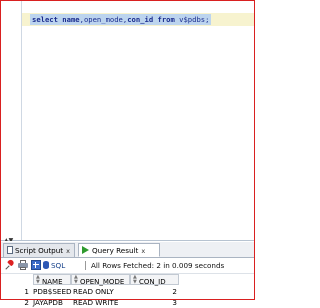 This screenshot has width=320, height=308. I want to click on column-header-name: ▲ ▼ NAME, so click(52, 280).